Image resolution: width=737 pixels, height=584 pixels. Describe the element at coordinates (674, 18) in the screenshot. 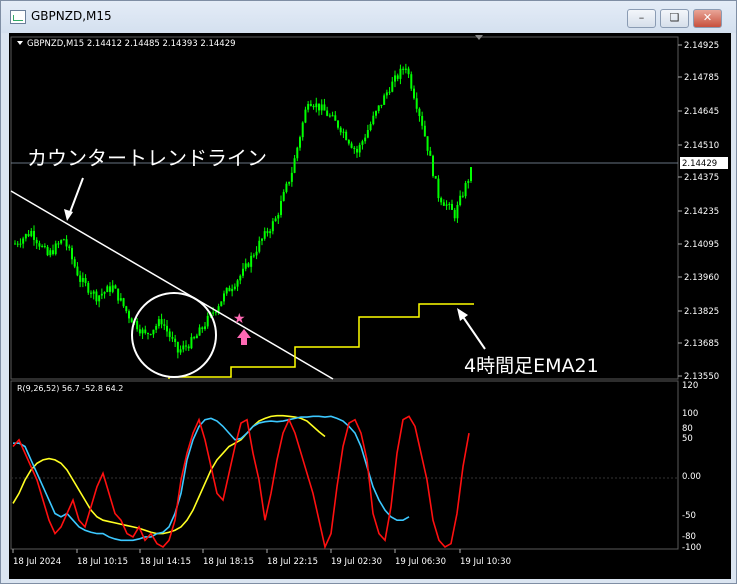

I see `restore-button: ❑` at that location.